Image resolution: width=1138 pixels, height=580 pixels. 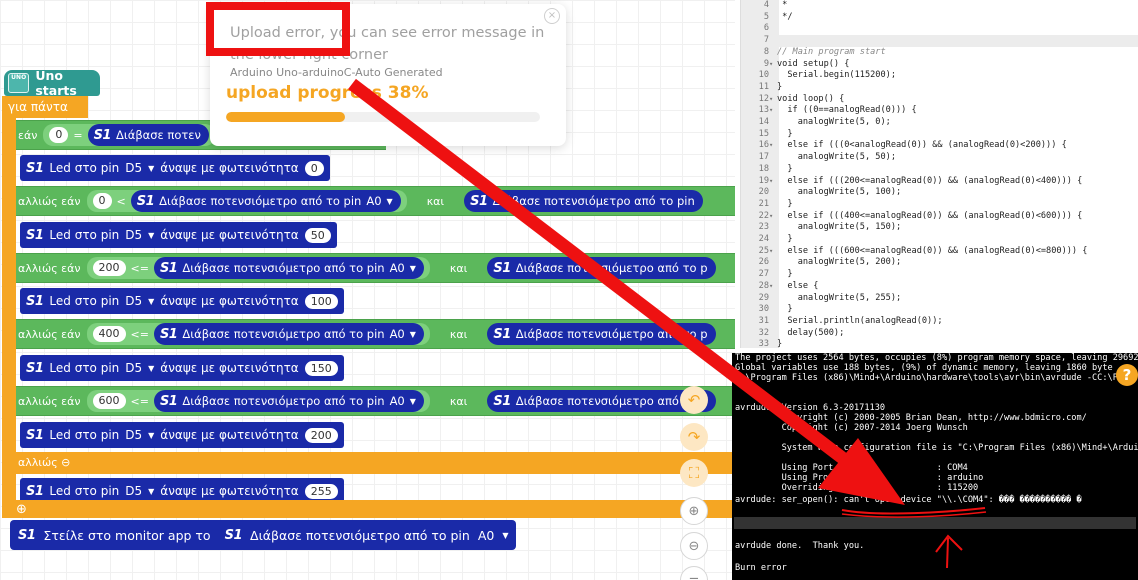 I want to click on code-line: 17 analogWrite(5, 50);, so click(x=939, y=158).